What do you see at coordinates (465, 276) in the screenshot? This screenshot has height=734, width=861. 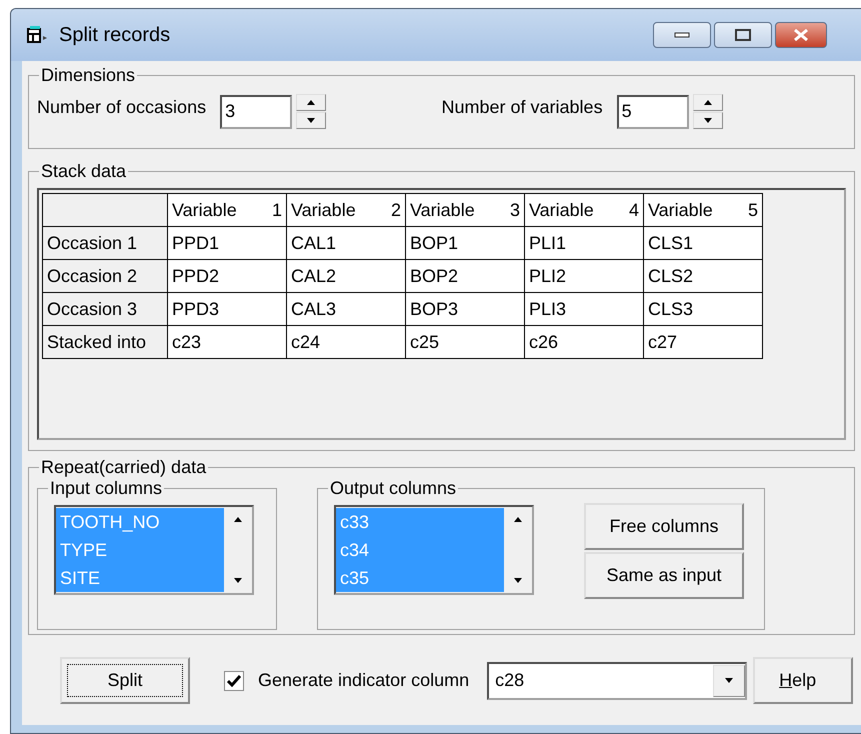 I see `table-cell: BOP2` at bounding box center [465, 276].